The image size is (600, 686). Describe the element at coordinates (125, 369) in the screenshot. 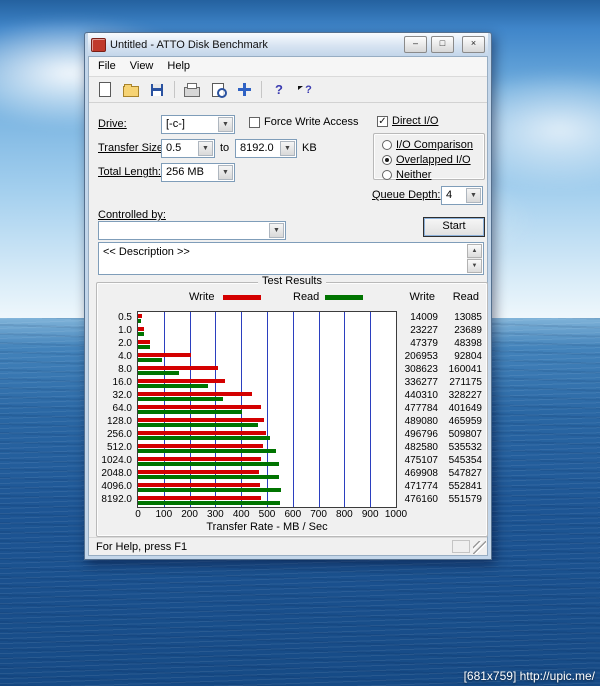

I see `chart-category-label: 8.0` at that location.